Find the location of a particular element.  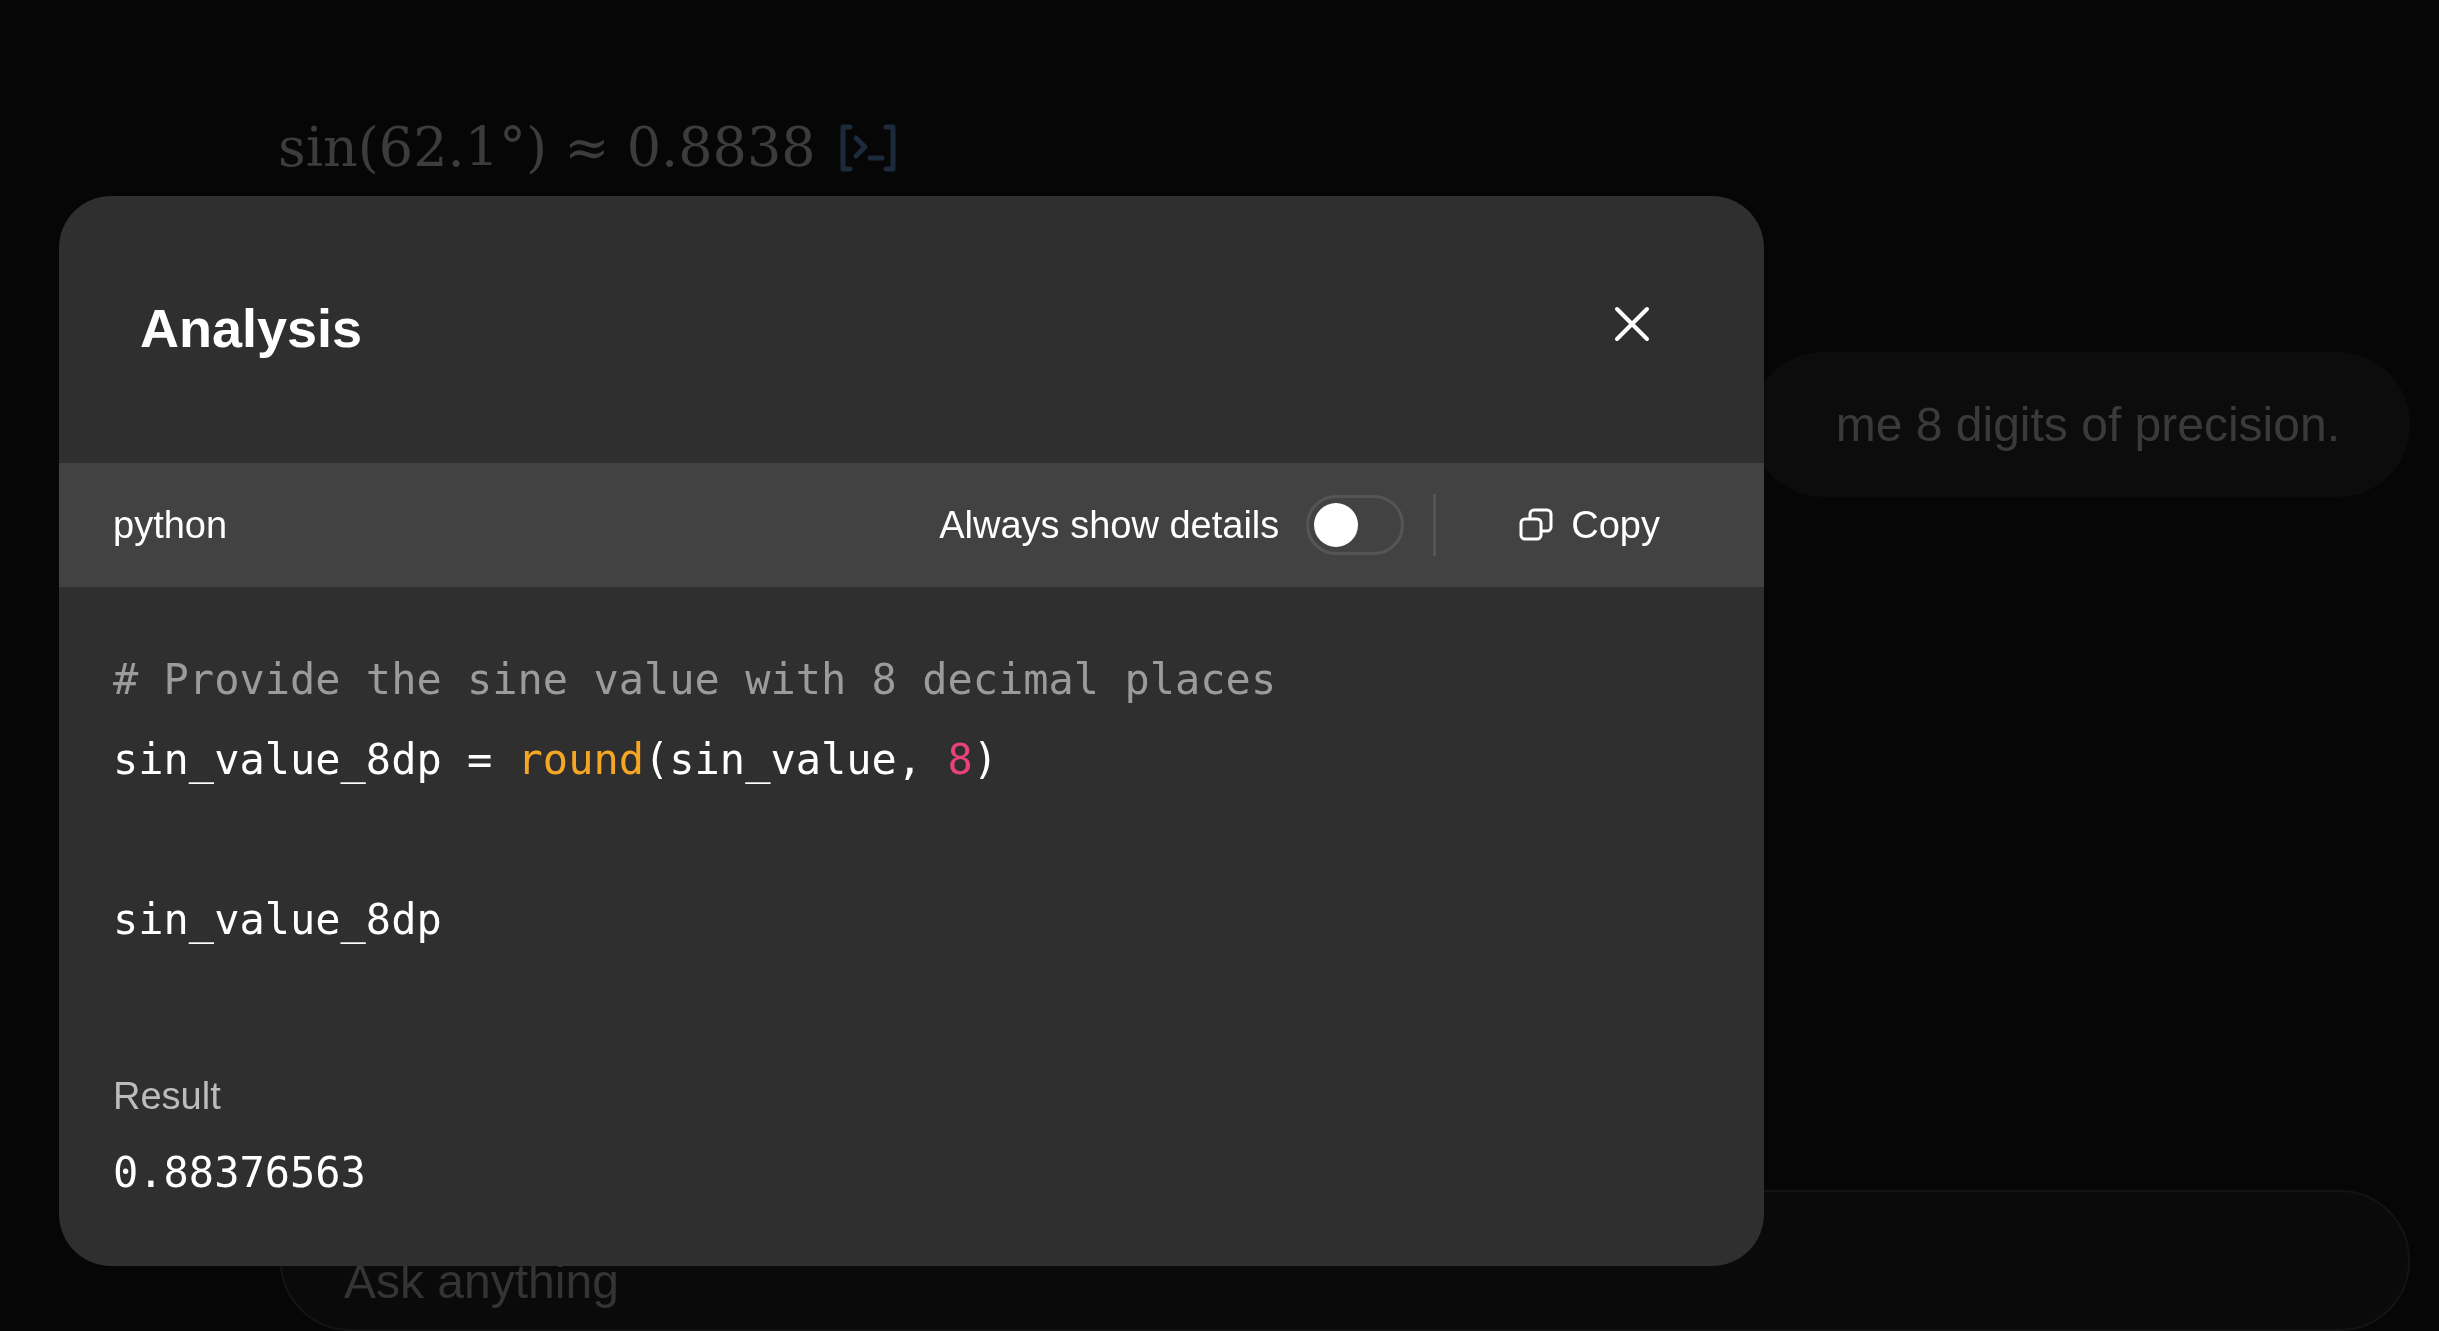

close-button is located at coordinates (1632, 323).